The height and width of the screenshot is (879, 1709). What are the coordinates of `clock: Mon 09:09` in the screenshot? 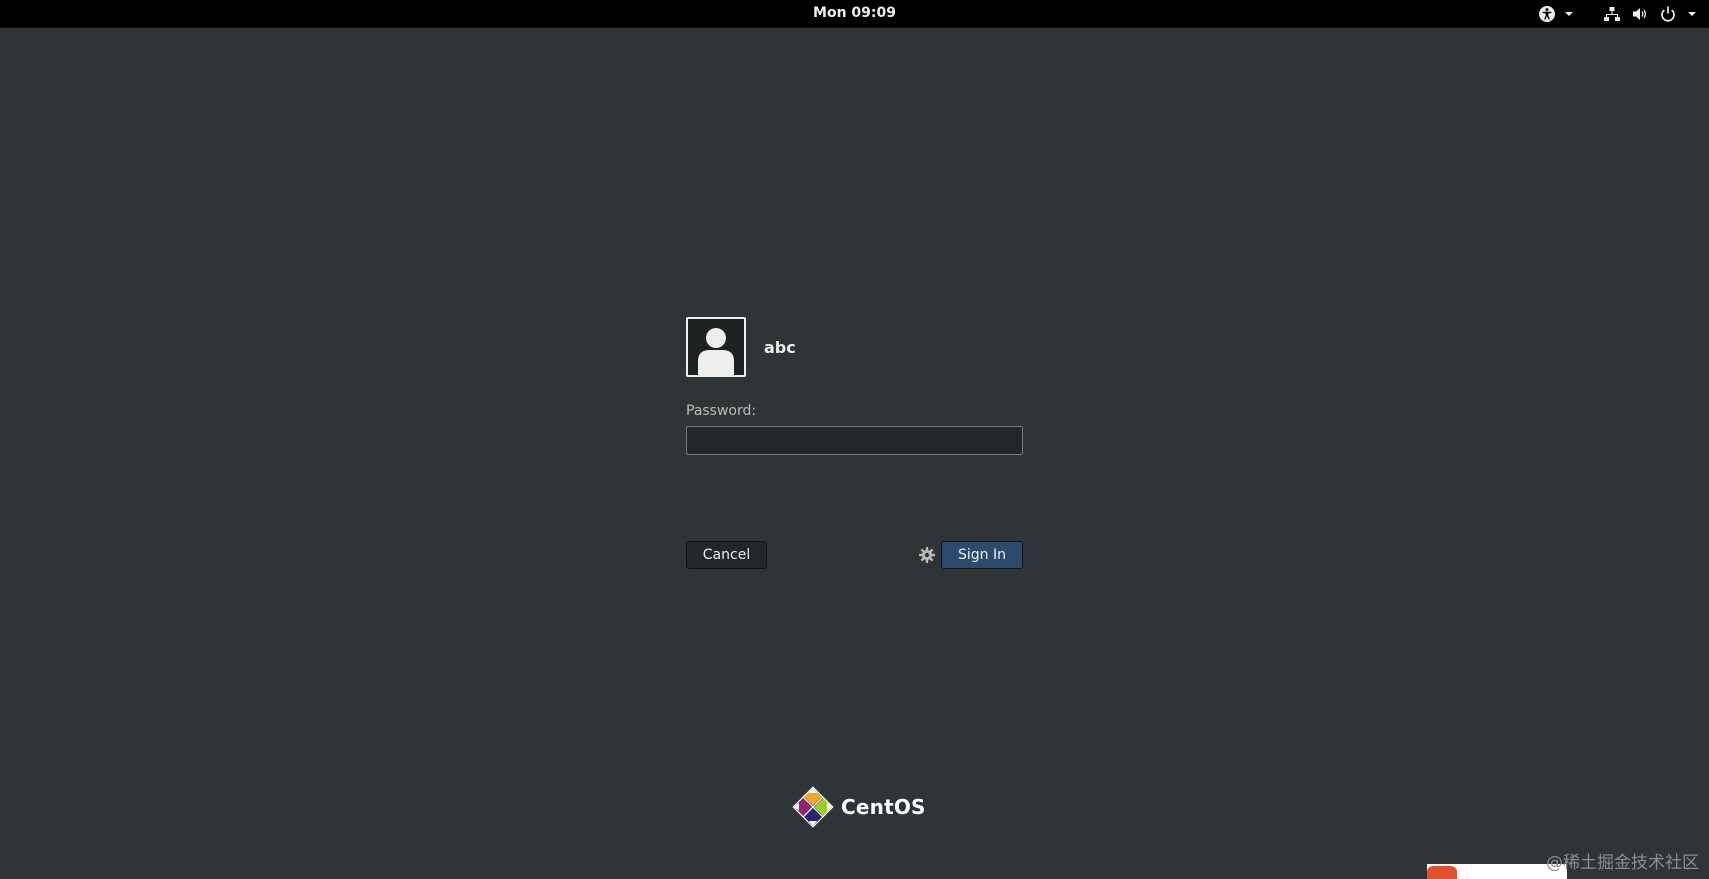 It's located at (854, 13).